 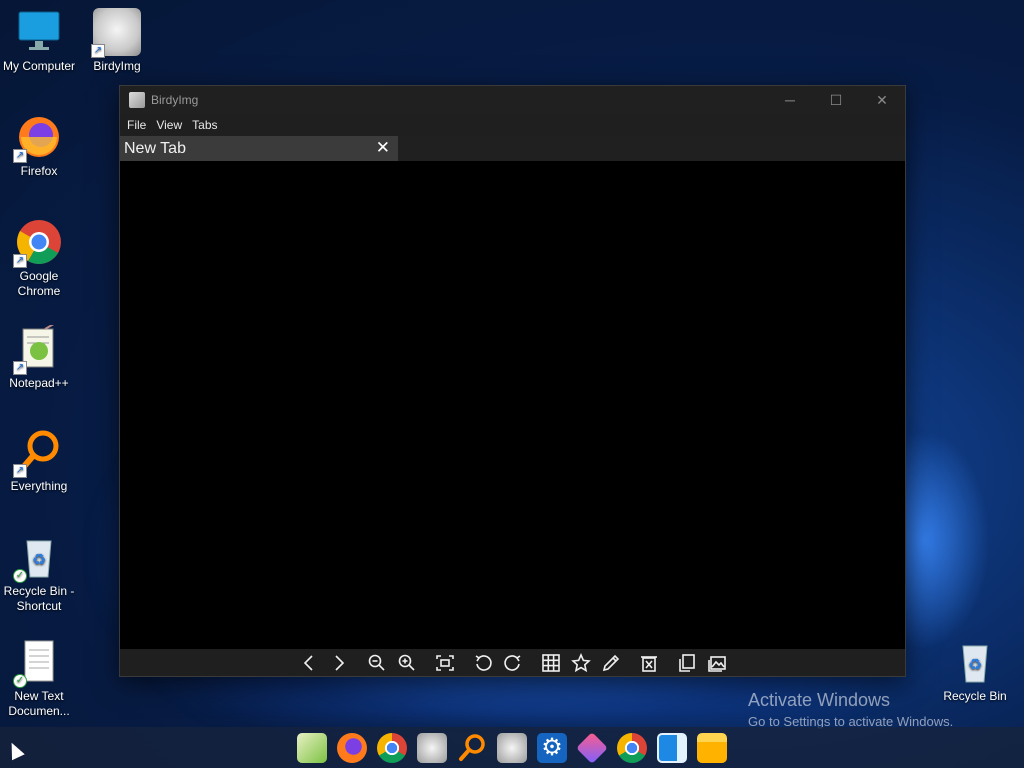 What do you see at coordinates (649, 663) in the screenshot?
I see `delete-icon` at bounding box center [649, 663].